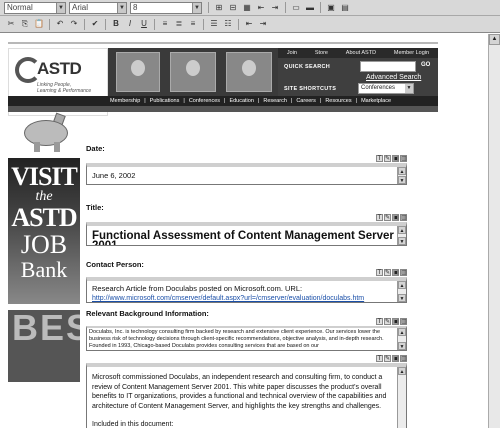 The width and height of the screenshot is (500, 428). Describe the element at coordinates (166, 7) in the screenshot. I see `font-size-select: 8 ▼` at that location.